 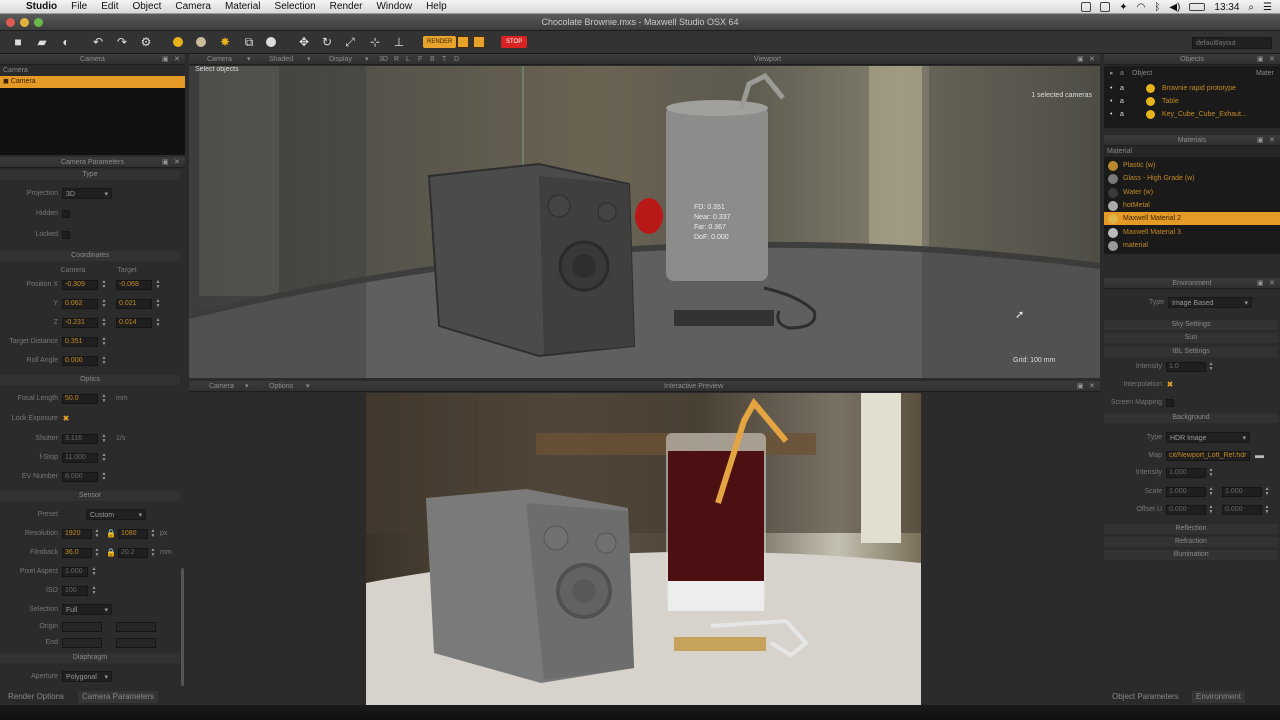 What do you see at coordinates (134, 323) in the screenshot?
I see `pos-z-target-field: 0.014` at bounding box center [134, 323].